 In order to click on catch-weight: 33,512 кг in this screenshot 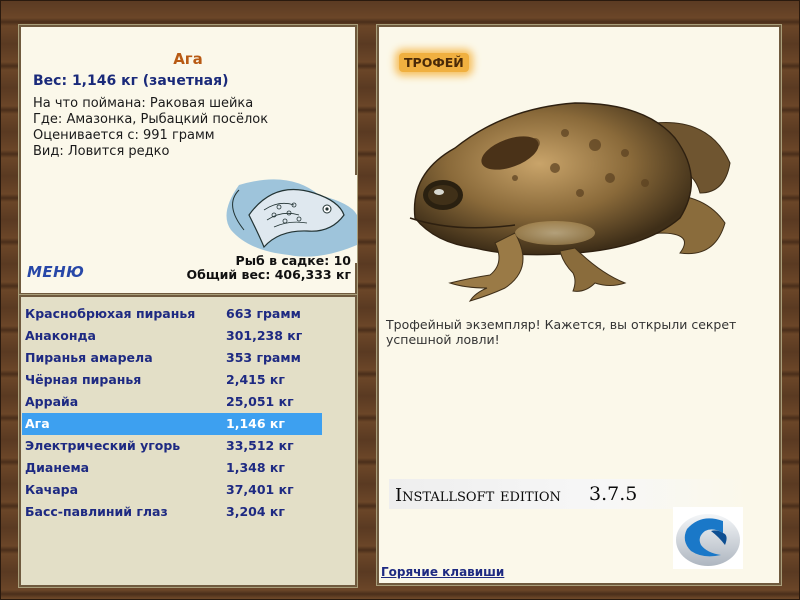, I will do `click(260, 445)`.